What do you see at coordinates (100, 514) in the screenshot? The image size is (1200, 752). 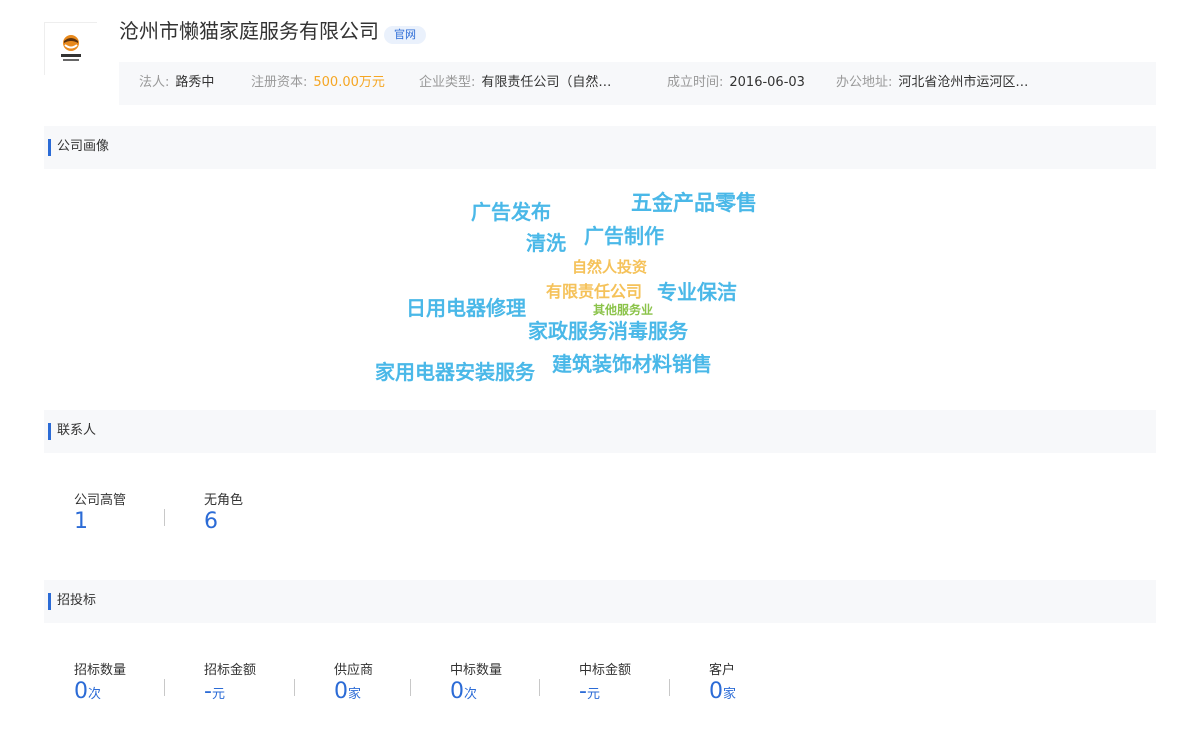 I see `contact-stat-executives: 公司高管 1` at bounding box center [100, 514].